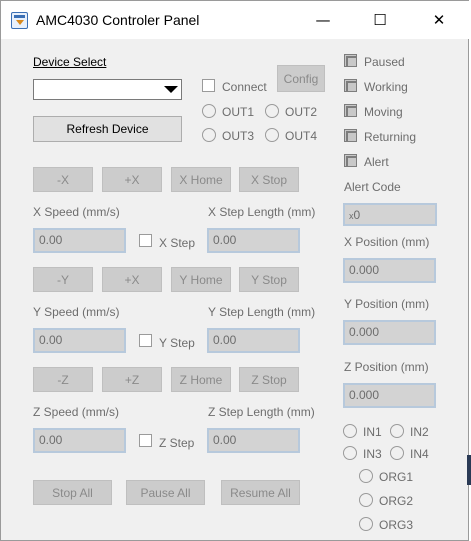 The width and height of the screenshot is (471, 541). Describe the element at coordinates (390, 214) in the screenshot. I see `alert-code-field: x0` at that location.